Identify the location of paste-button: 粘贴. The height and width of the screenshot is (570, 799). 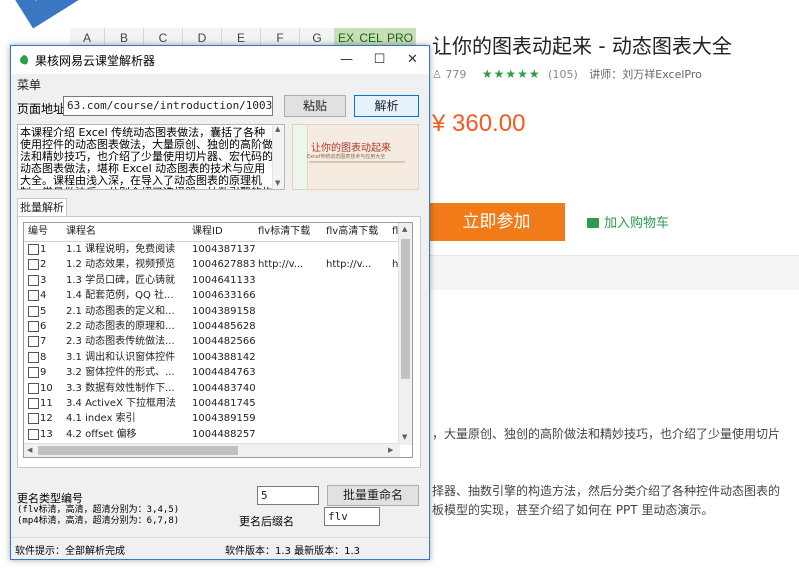
(315, 106).